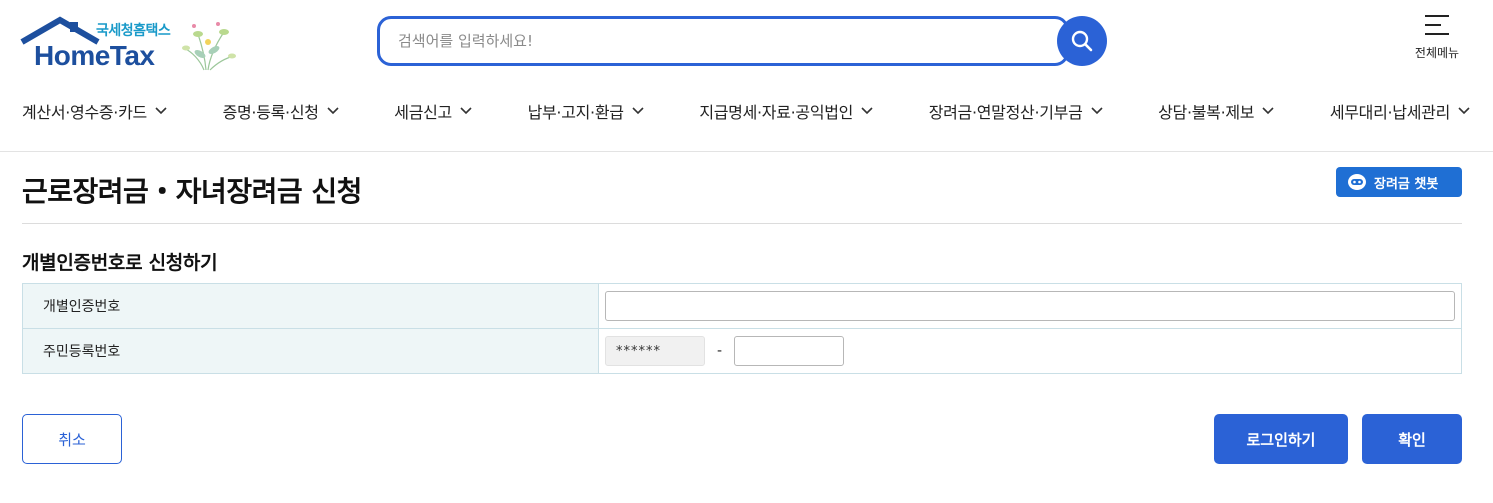 Image resolution: width=1493 pixels, height=503 pixels. I want to click on nav-item-label: 세금신고, so click(423, 112).